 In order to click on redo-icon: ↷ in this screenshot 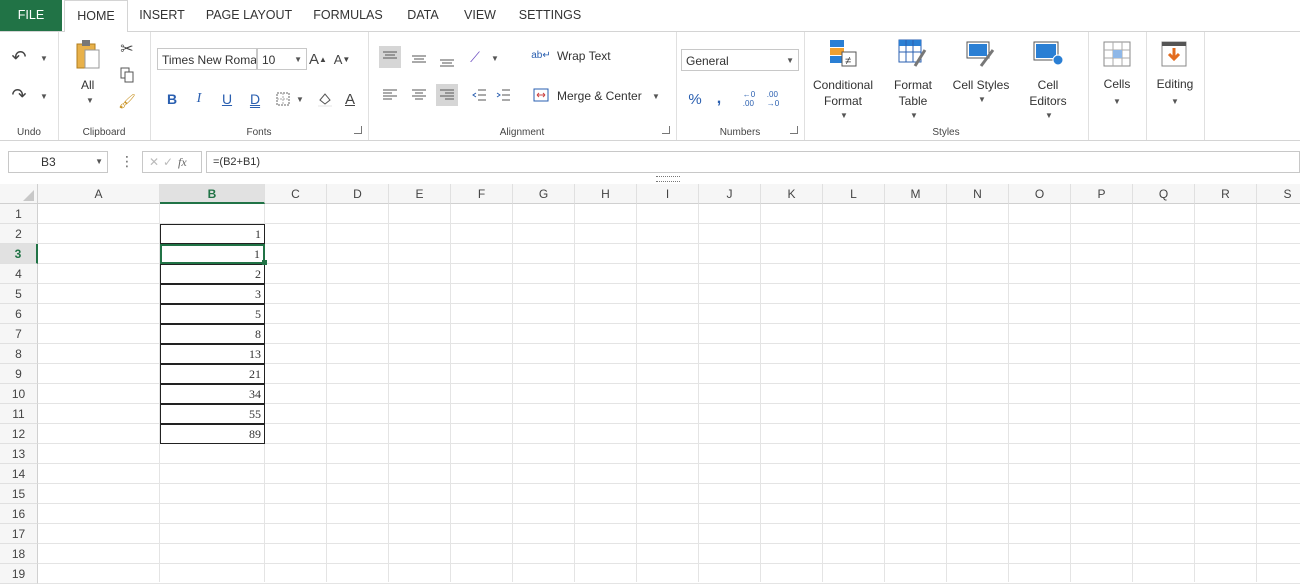, I will do `click(19, 95)`.